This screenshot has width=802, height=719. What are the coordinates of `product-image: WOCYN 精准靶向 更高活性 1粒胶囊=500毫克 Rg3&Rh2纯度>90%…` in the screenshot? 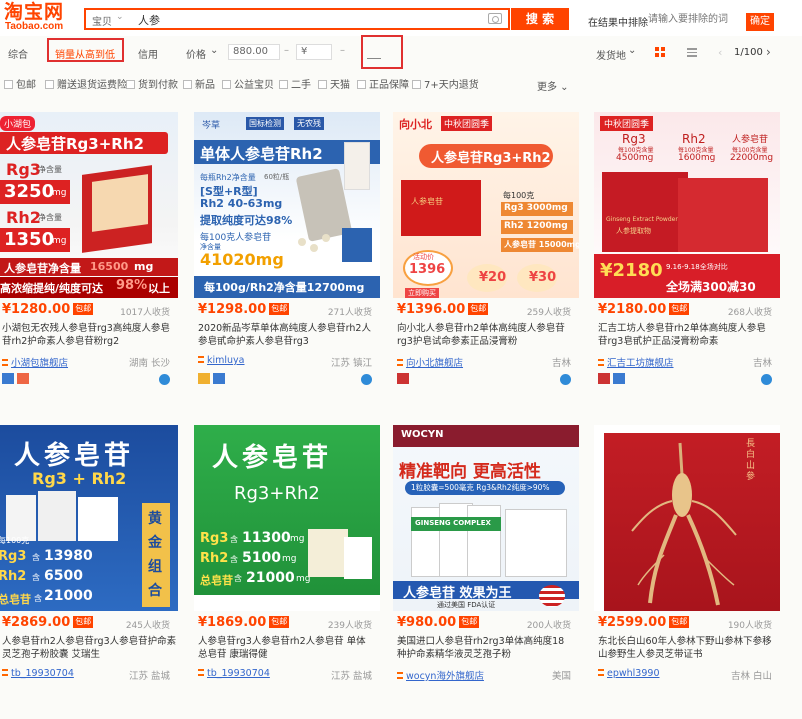 It's located at (486, 518).